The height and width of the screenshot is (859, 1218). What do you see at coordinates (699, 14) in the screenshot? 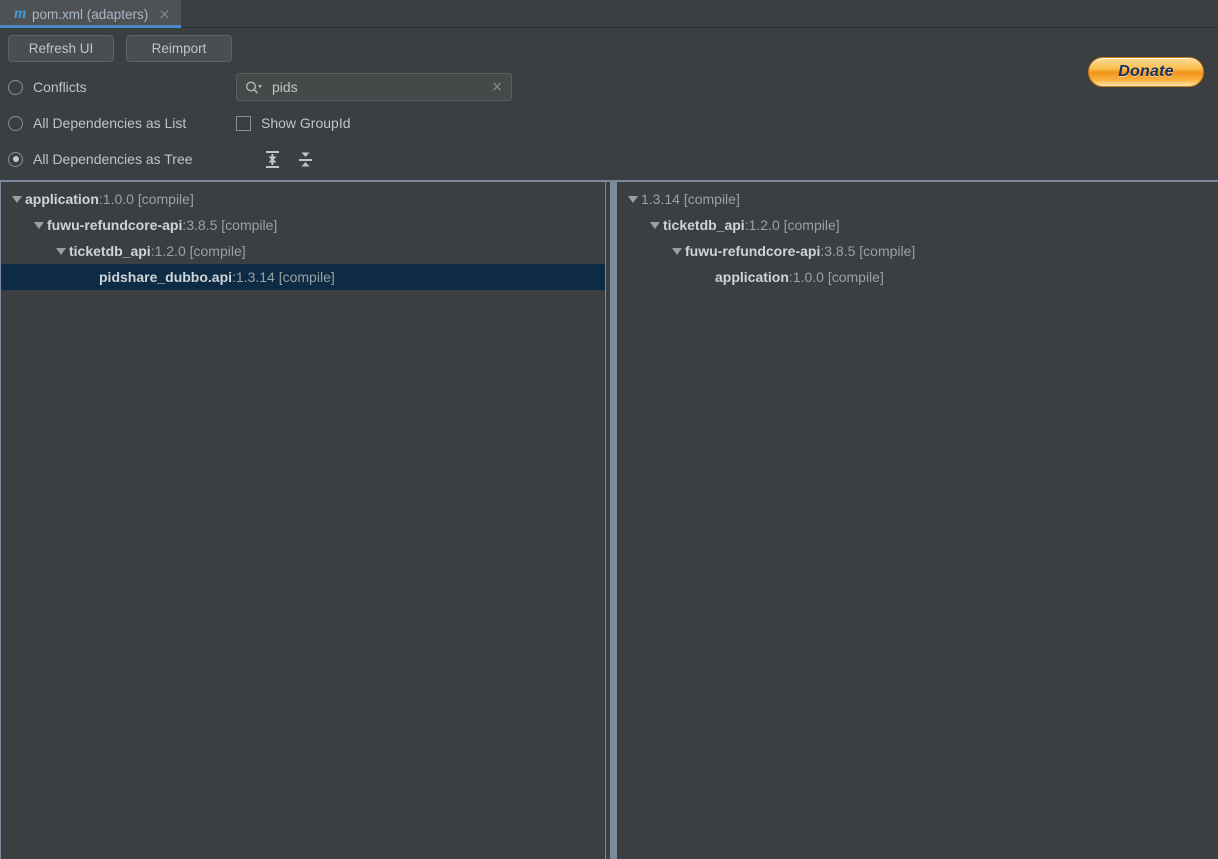
I see `tab-bar-filler` at bounding box center [699, 14].